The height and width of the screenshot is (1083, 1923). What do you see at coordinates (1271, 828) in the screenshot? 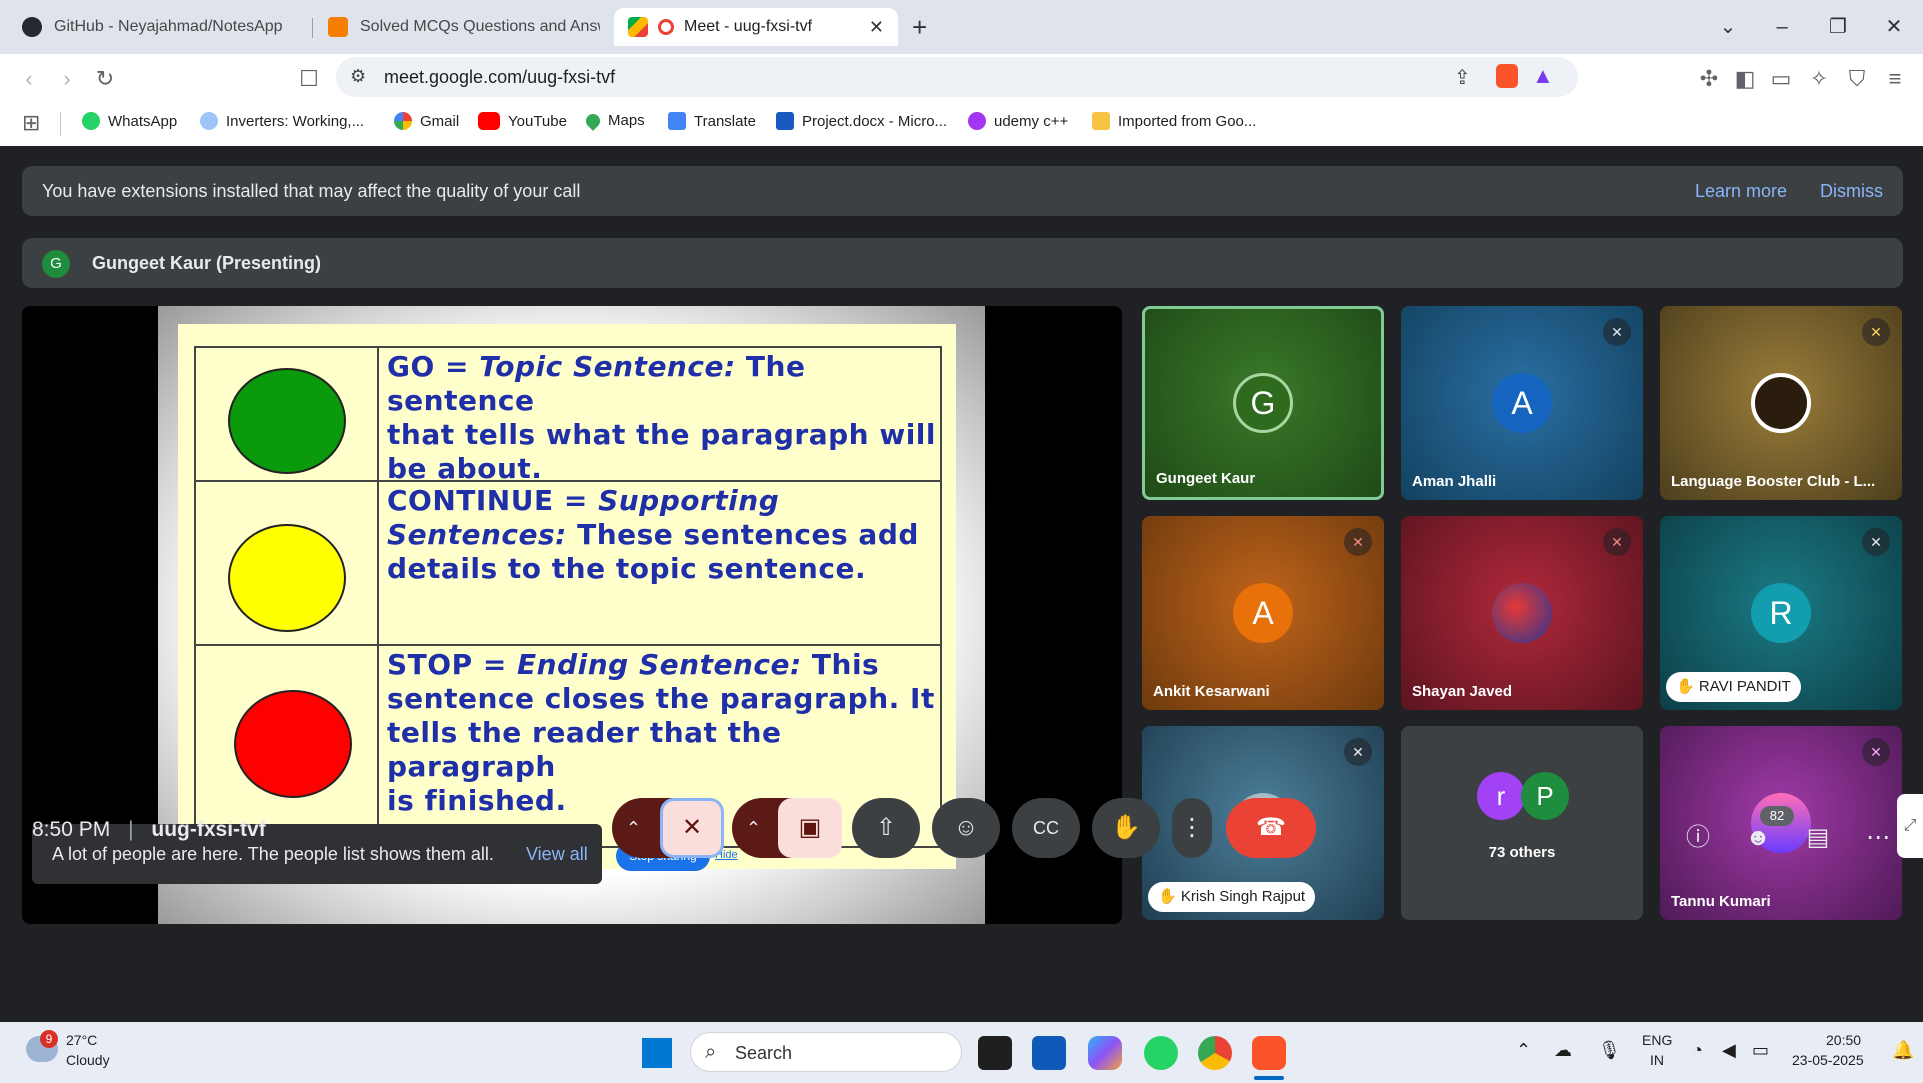
I see `leave-call-button: ☎` at bounding box center [1271, 828].